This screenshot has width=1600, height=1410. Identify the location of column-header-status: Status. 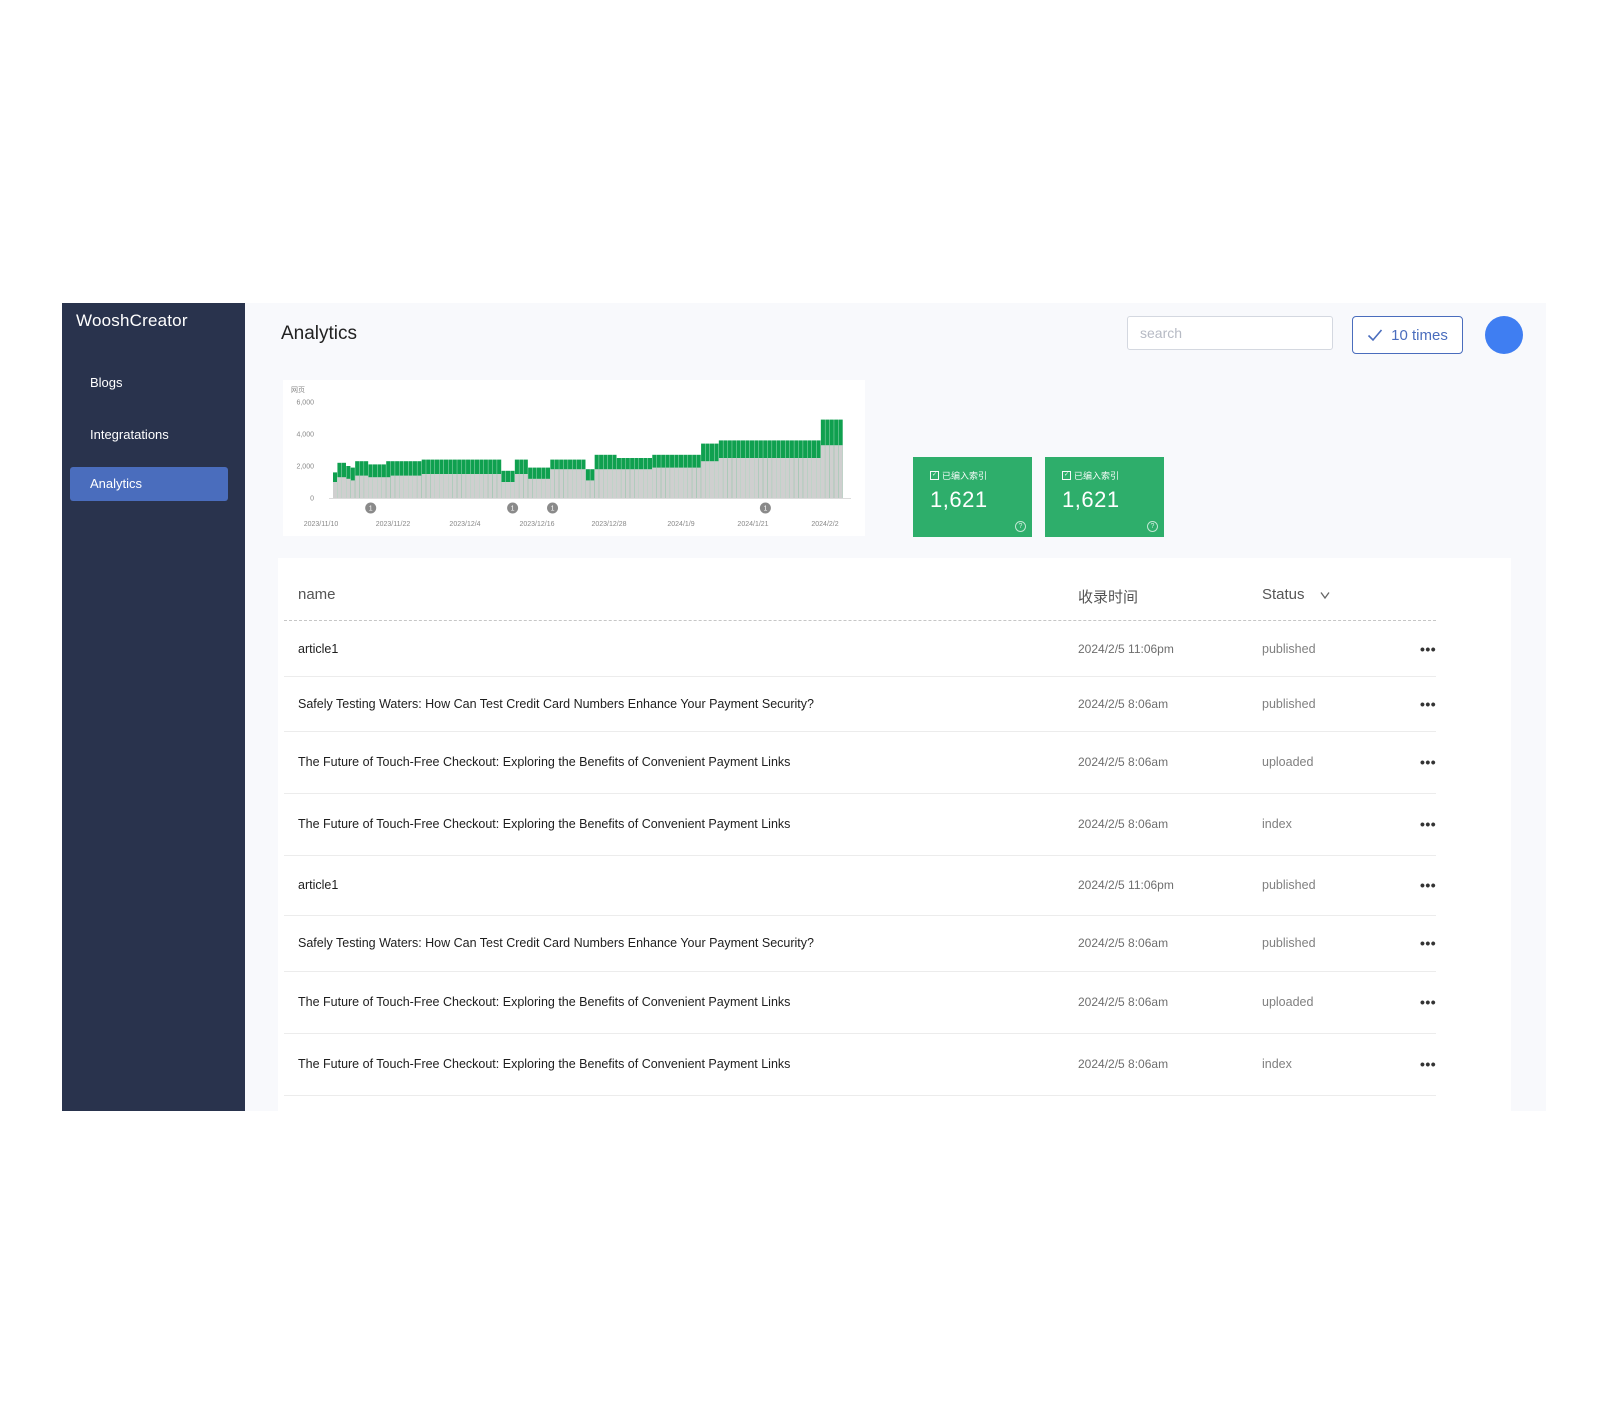
(1296, 594).